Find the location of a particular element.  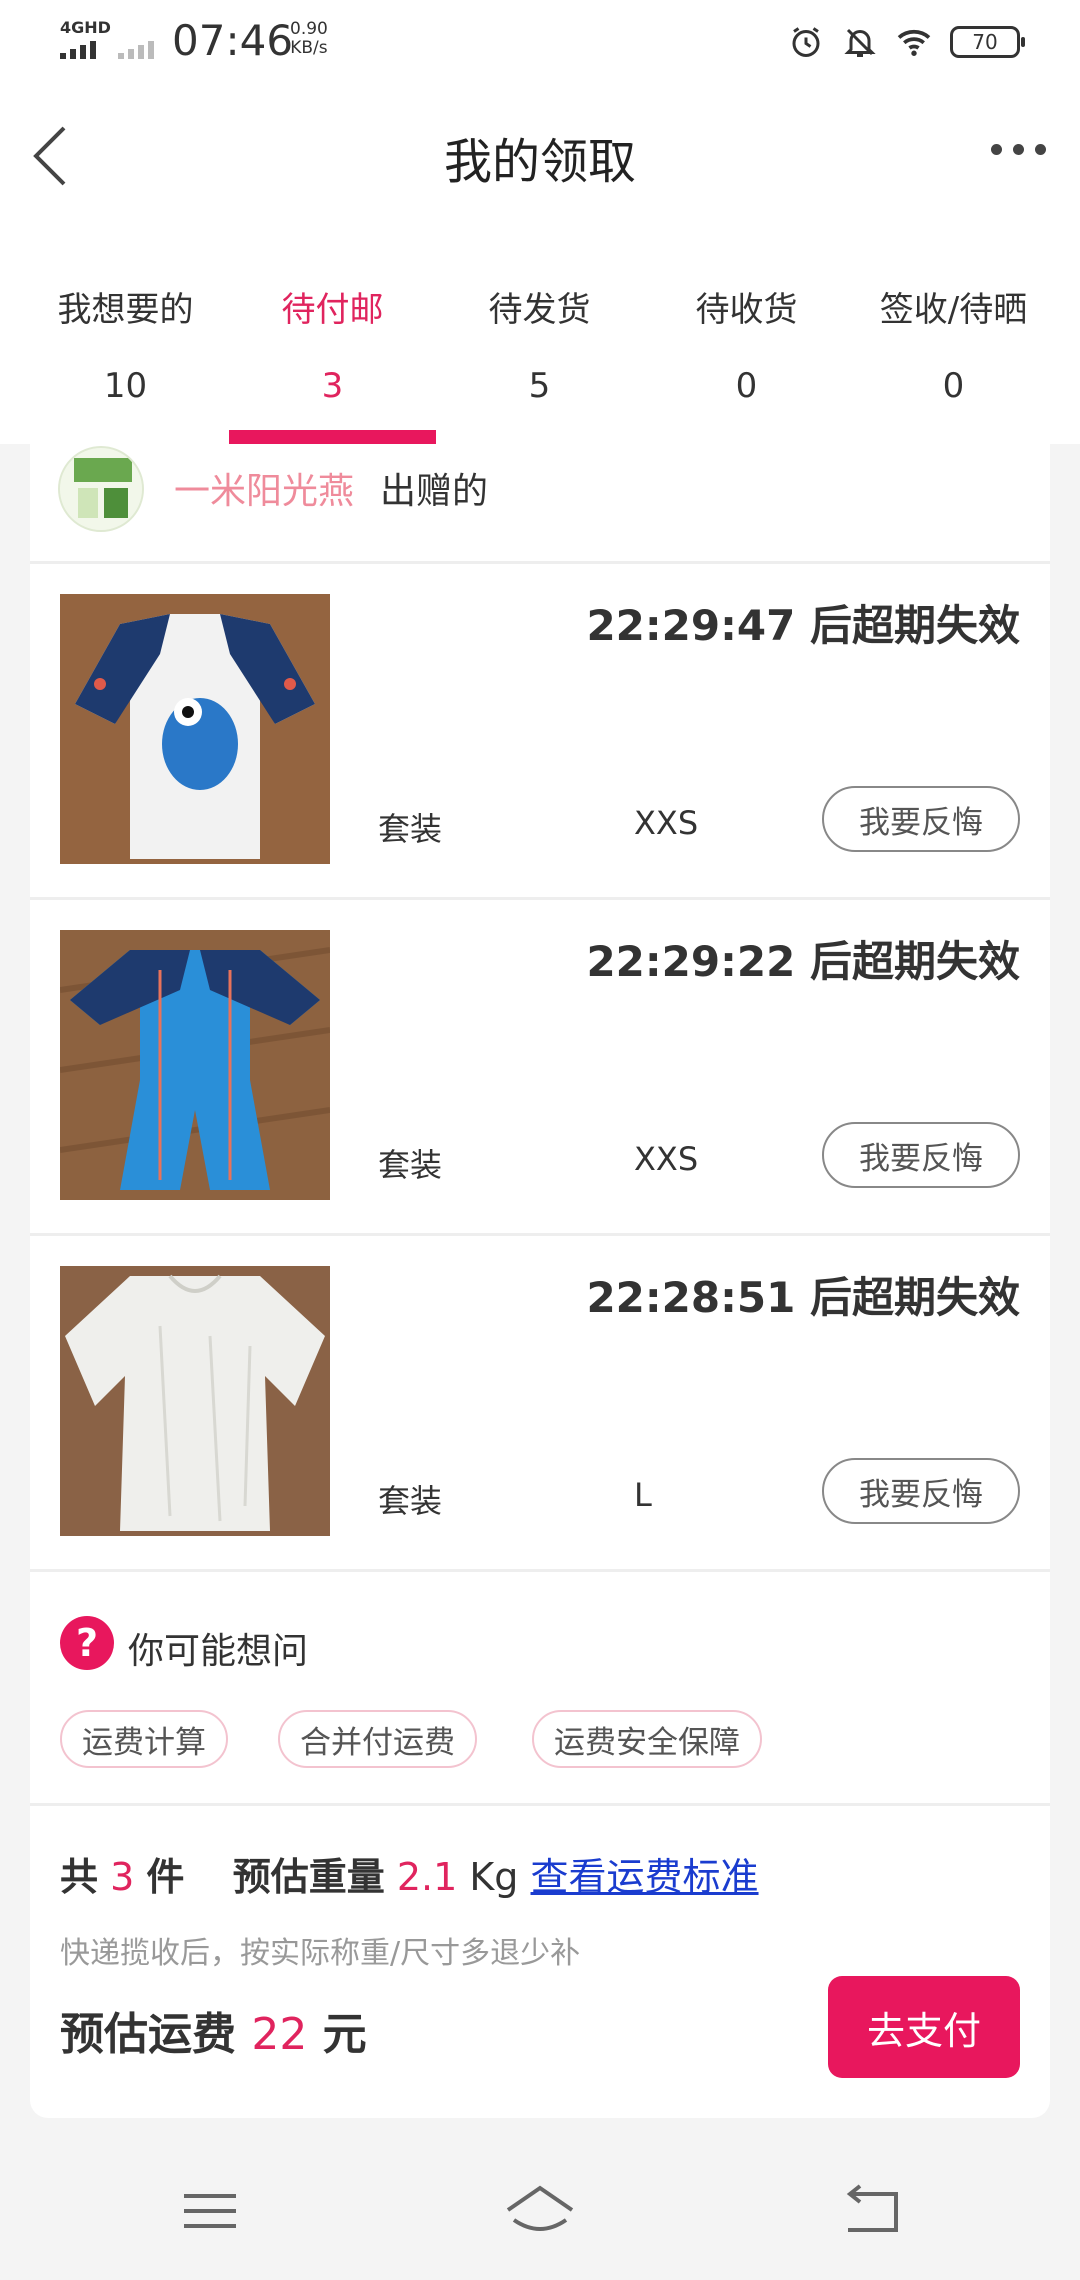

weight-label: 预估重量 is located at coordinates (308, 1877).